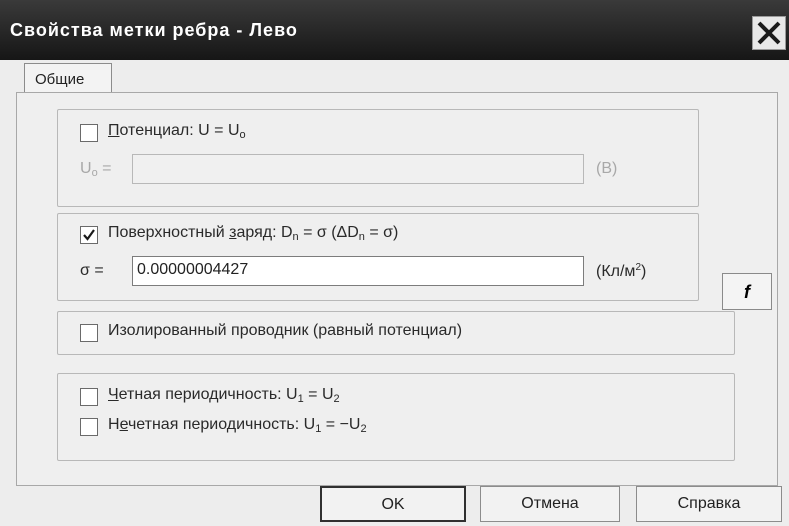  Describe the element at coordinates (358, 271) in the screenshot. I see `surface-charge-input: 0.00000004427` at that location.